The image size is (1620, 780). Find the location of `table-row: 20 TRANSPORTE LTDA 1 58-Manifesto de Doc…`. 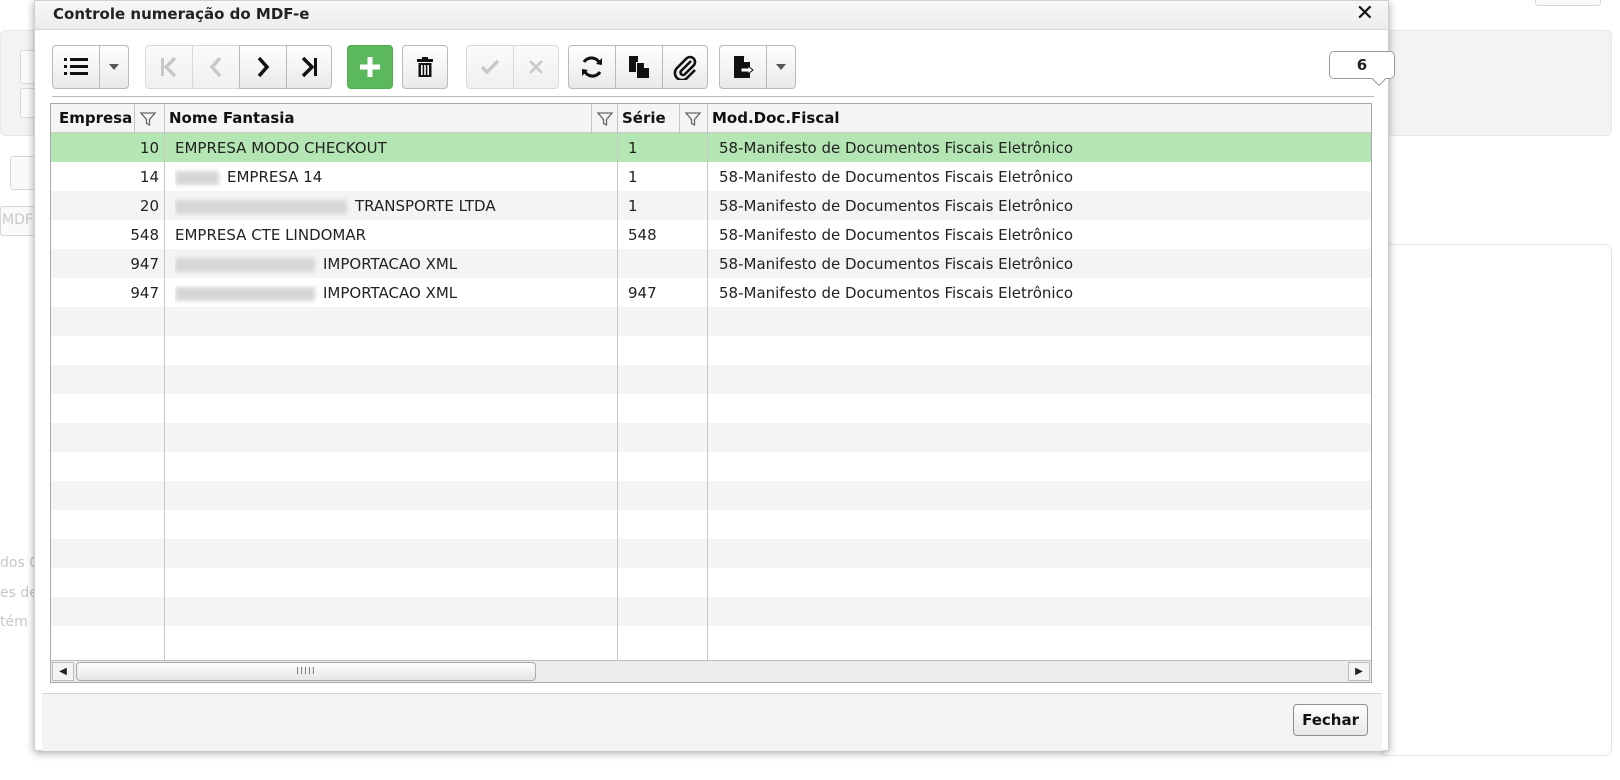

table-row: 20 TRANSPORTE LTDA 1 58-Manifesto de Doc… is located at coordinates (711, 206).